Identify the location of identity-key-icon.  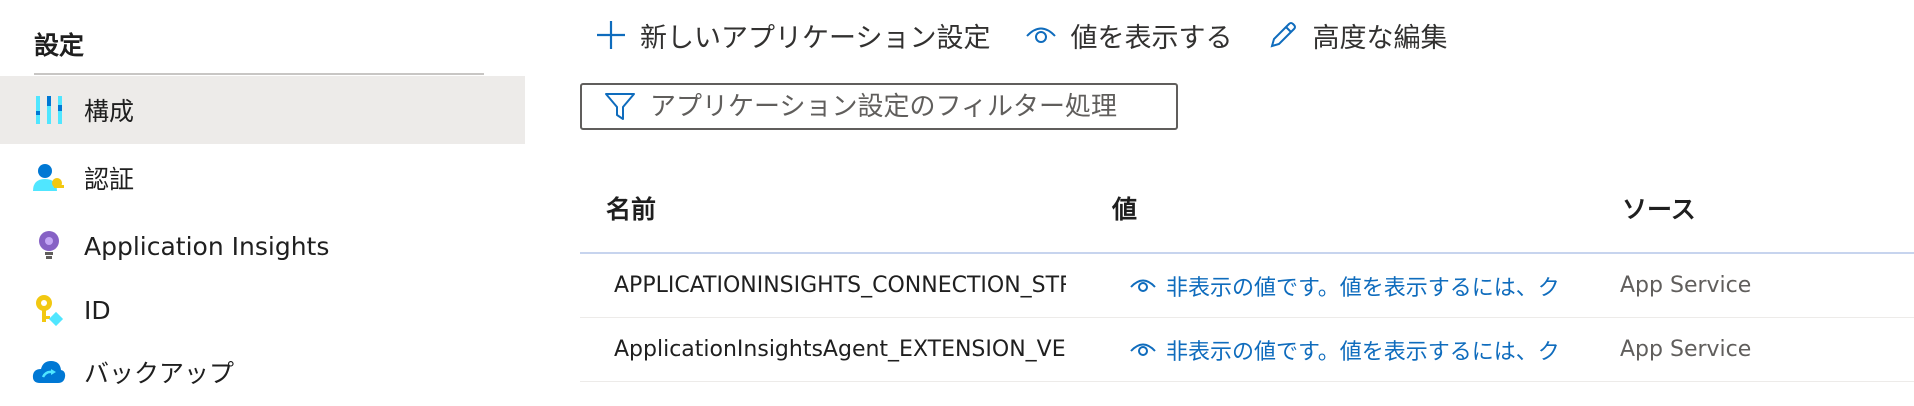
(49, 310).